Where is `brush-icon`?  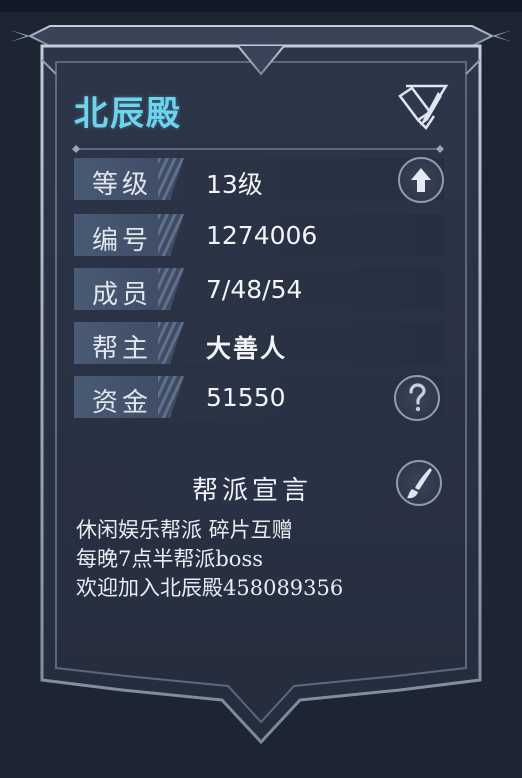 brush-icon is located at coordinates (419, 483).